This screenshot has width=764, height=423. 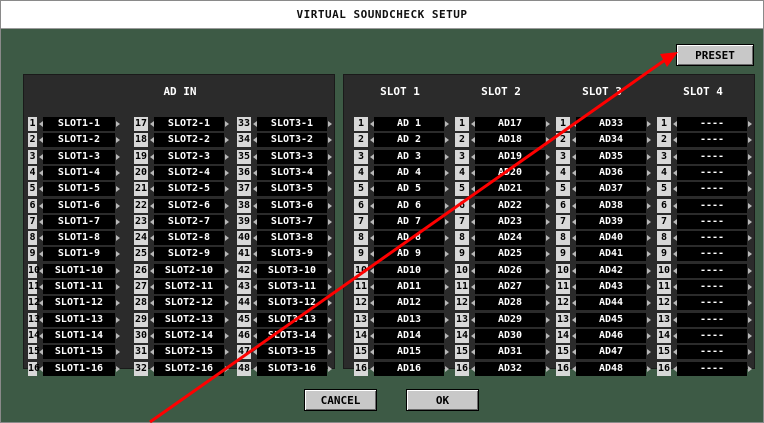 What do you see at coordinates (409, 320) in the screenshot?
I see `patch-selector: AD13` at bounding box center [409, 320].